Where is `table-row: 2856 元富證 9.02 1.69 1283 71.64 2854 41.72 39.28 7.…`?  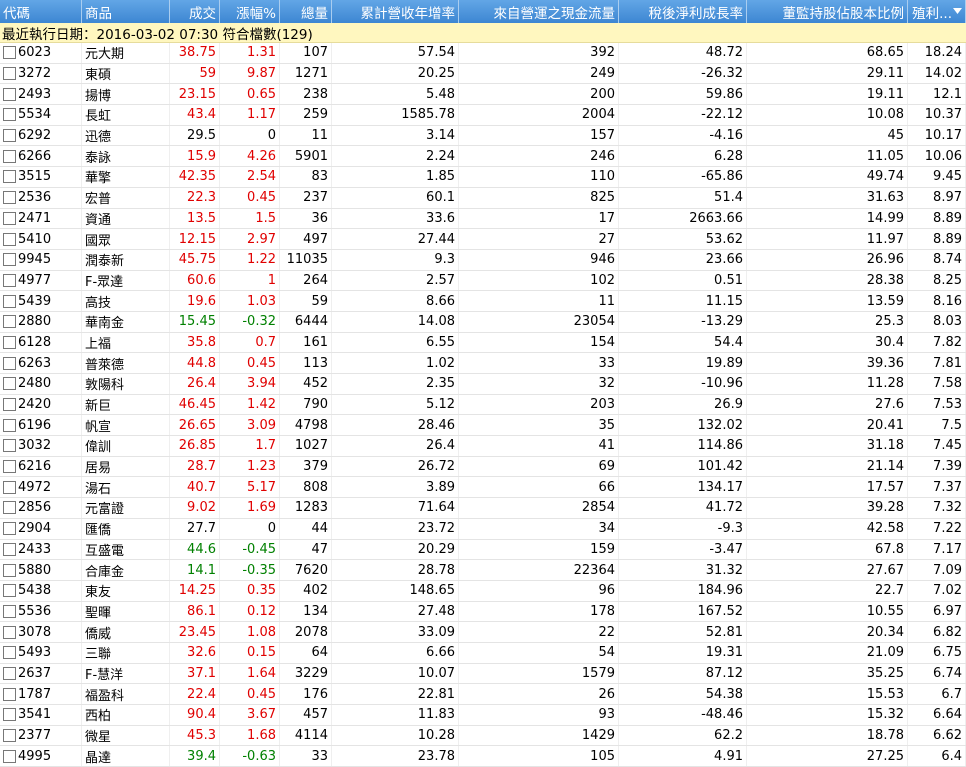
table-row: 2856 元富證 9.02 1.69 1283 71.64 2854 41.72 39.28 7.… is located at coordinates (483, 508).